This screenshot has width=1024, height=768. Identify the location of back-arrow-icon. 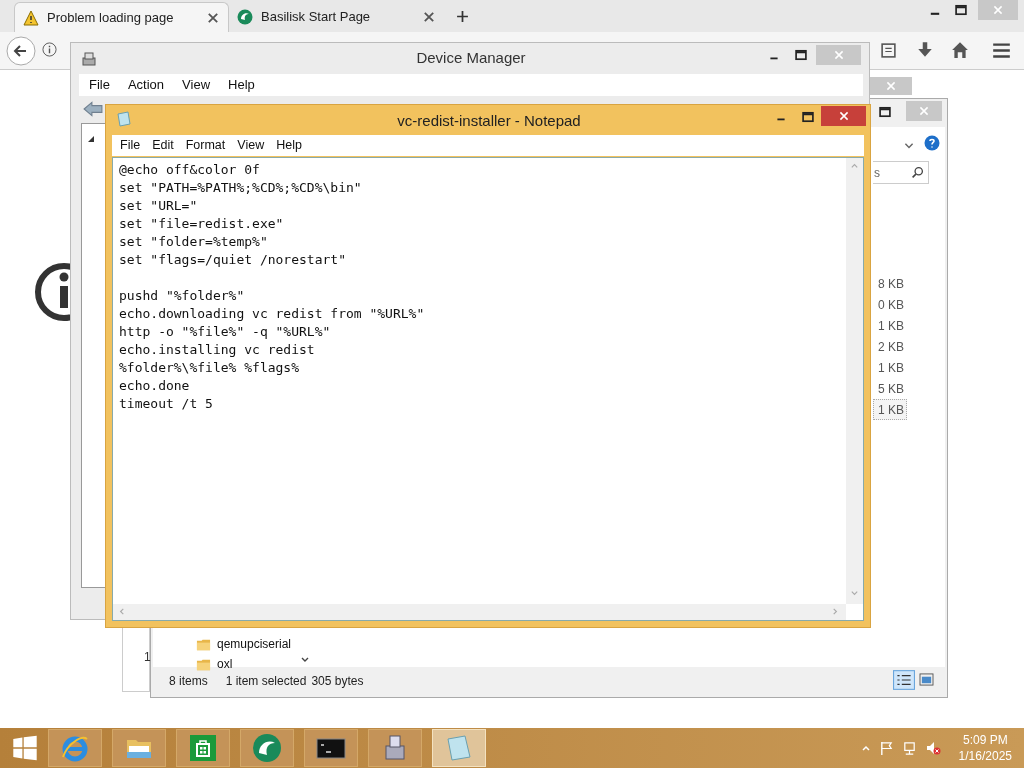
(93, 109).